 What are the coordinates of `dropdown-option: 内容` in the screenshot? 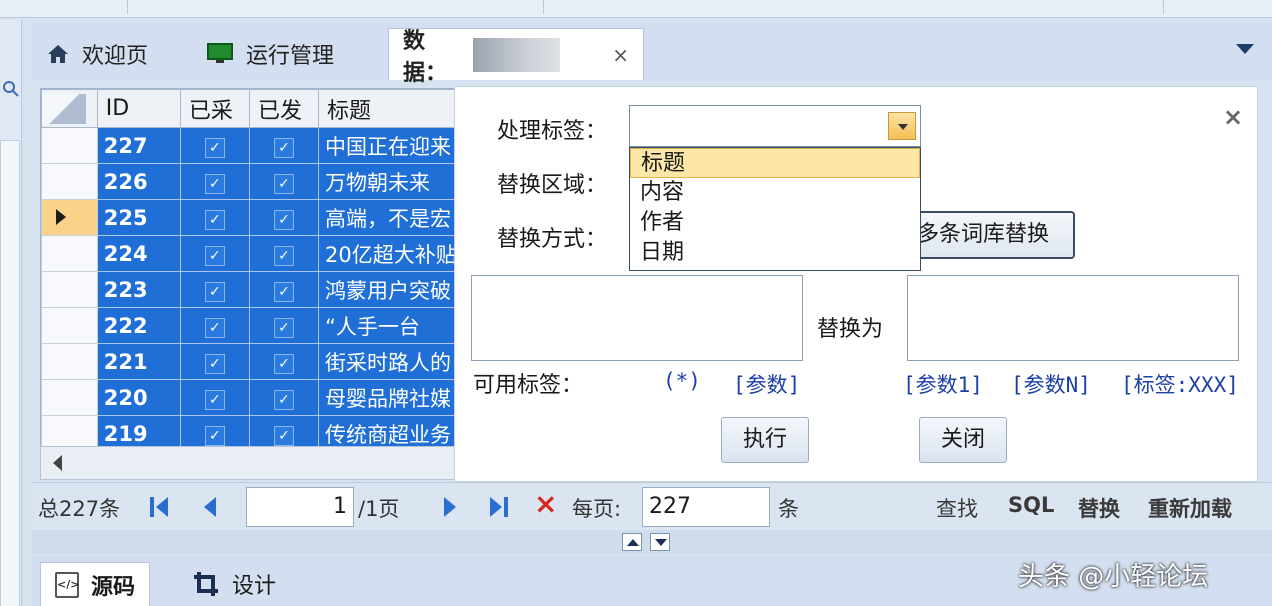 It's located at (775, 193).